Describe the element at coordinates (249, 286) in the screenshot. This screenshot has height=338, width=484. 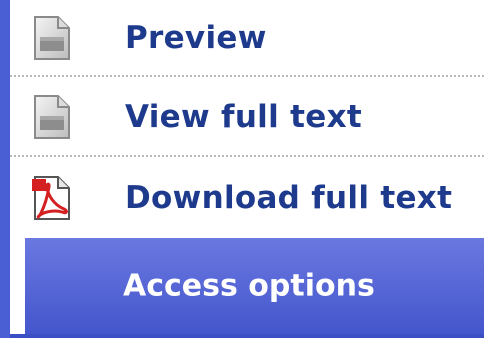
I see `access-options-label: Access options` at that location.